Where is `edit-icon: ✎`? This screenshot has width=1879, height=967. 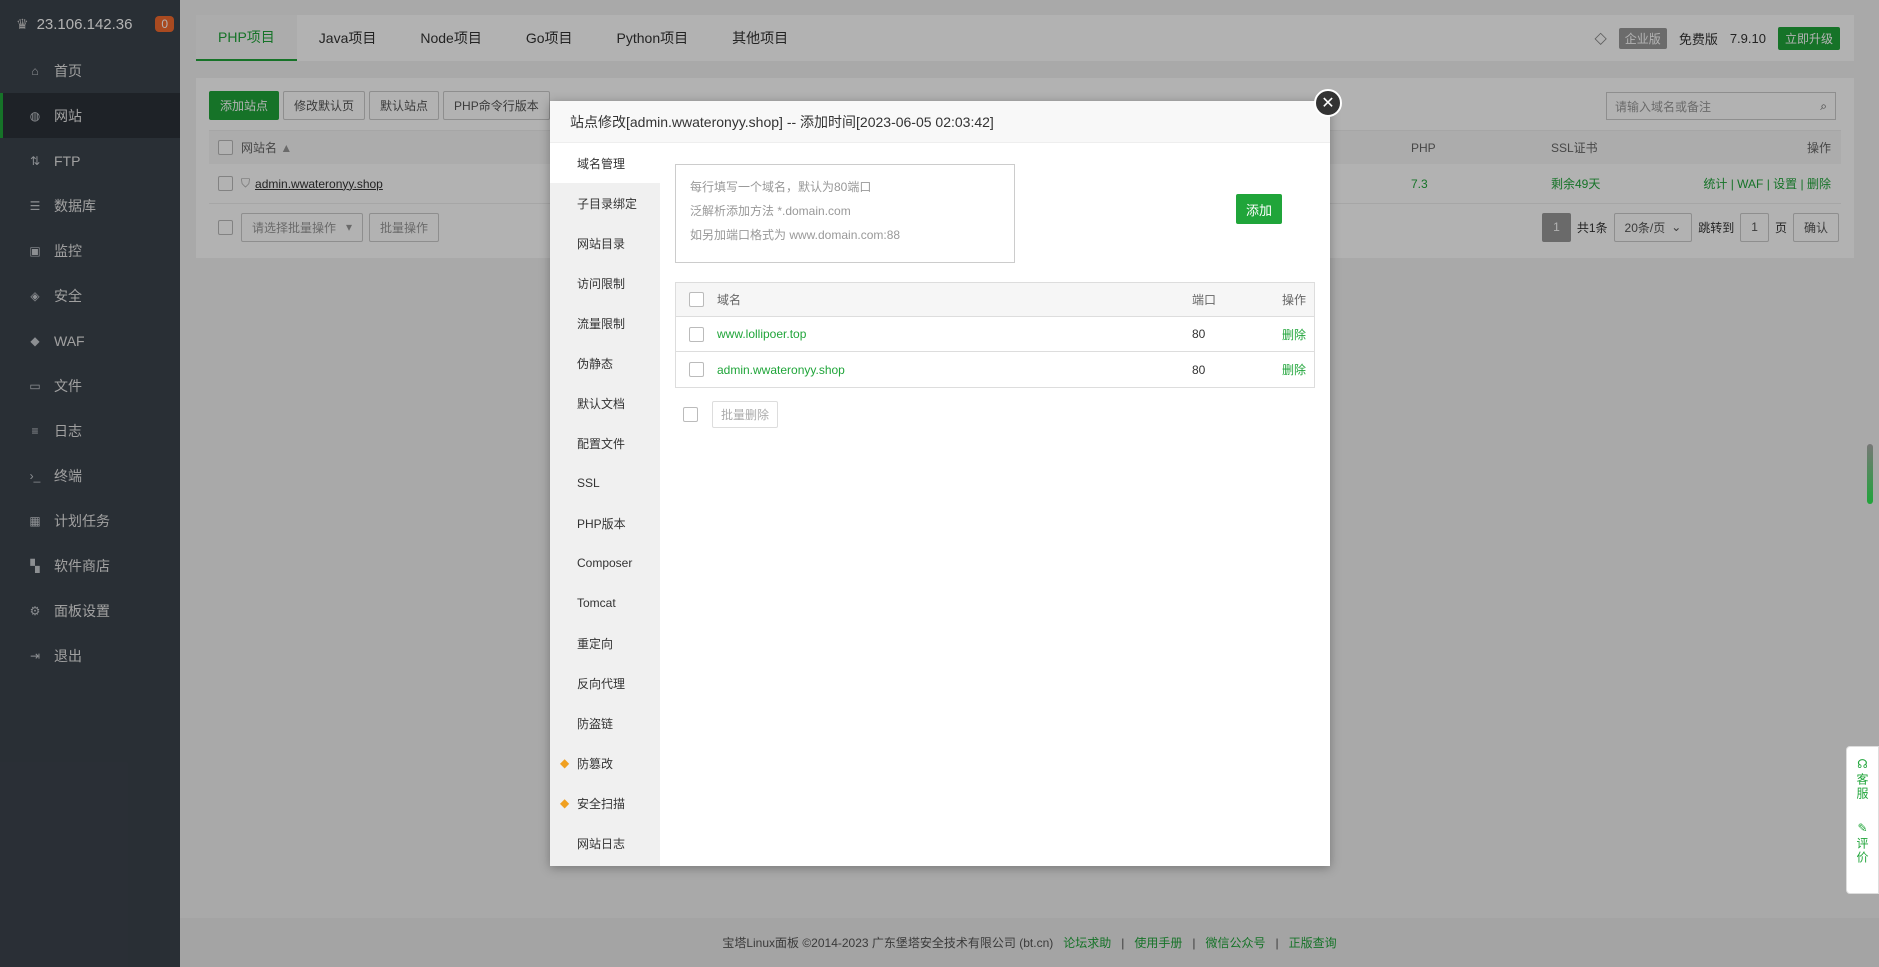
edit-icon: ✎ is located at coordinates (1862, 828).